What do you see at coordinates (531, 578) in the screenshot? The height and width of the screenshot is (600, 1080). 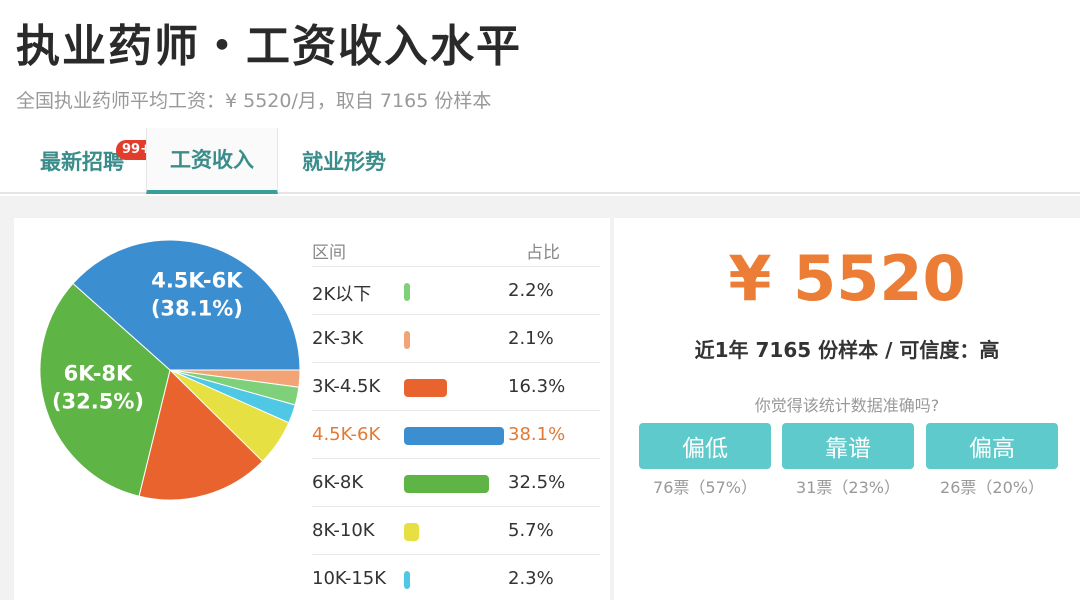 I see `share-value: 2.3%` at bounding box center [531, 578].